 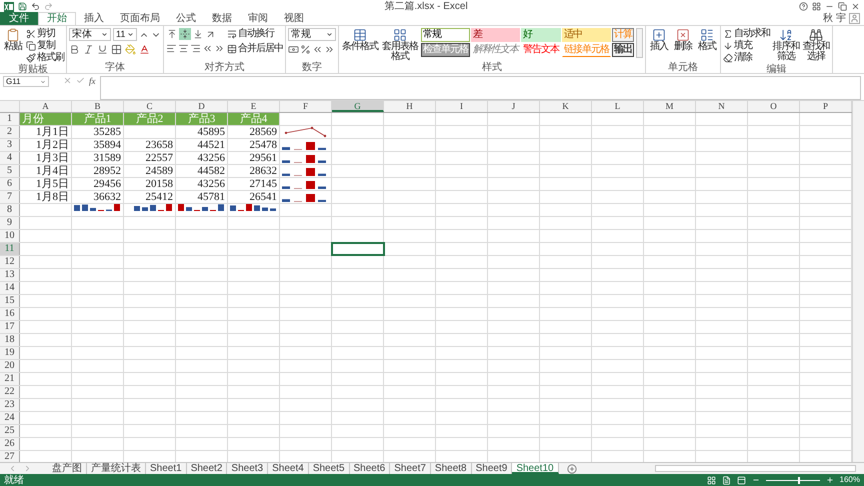 I want to click on table-cell: 20158, so click(x=150, y=184).